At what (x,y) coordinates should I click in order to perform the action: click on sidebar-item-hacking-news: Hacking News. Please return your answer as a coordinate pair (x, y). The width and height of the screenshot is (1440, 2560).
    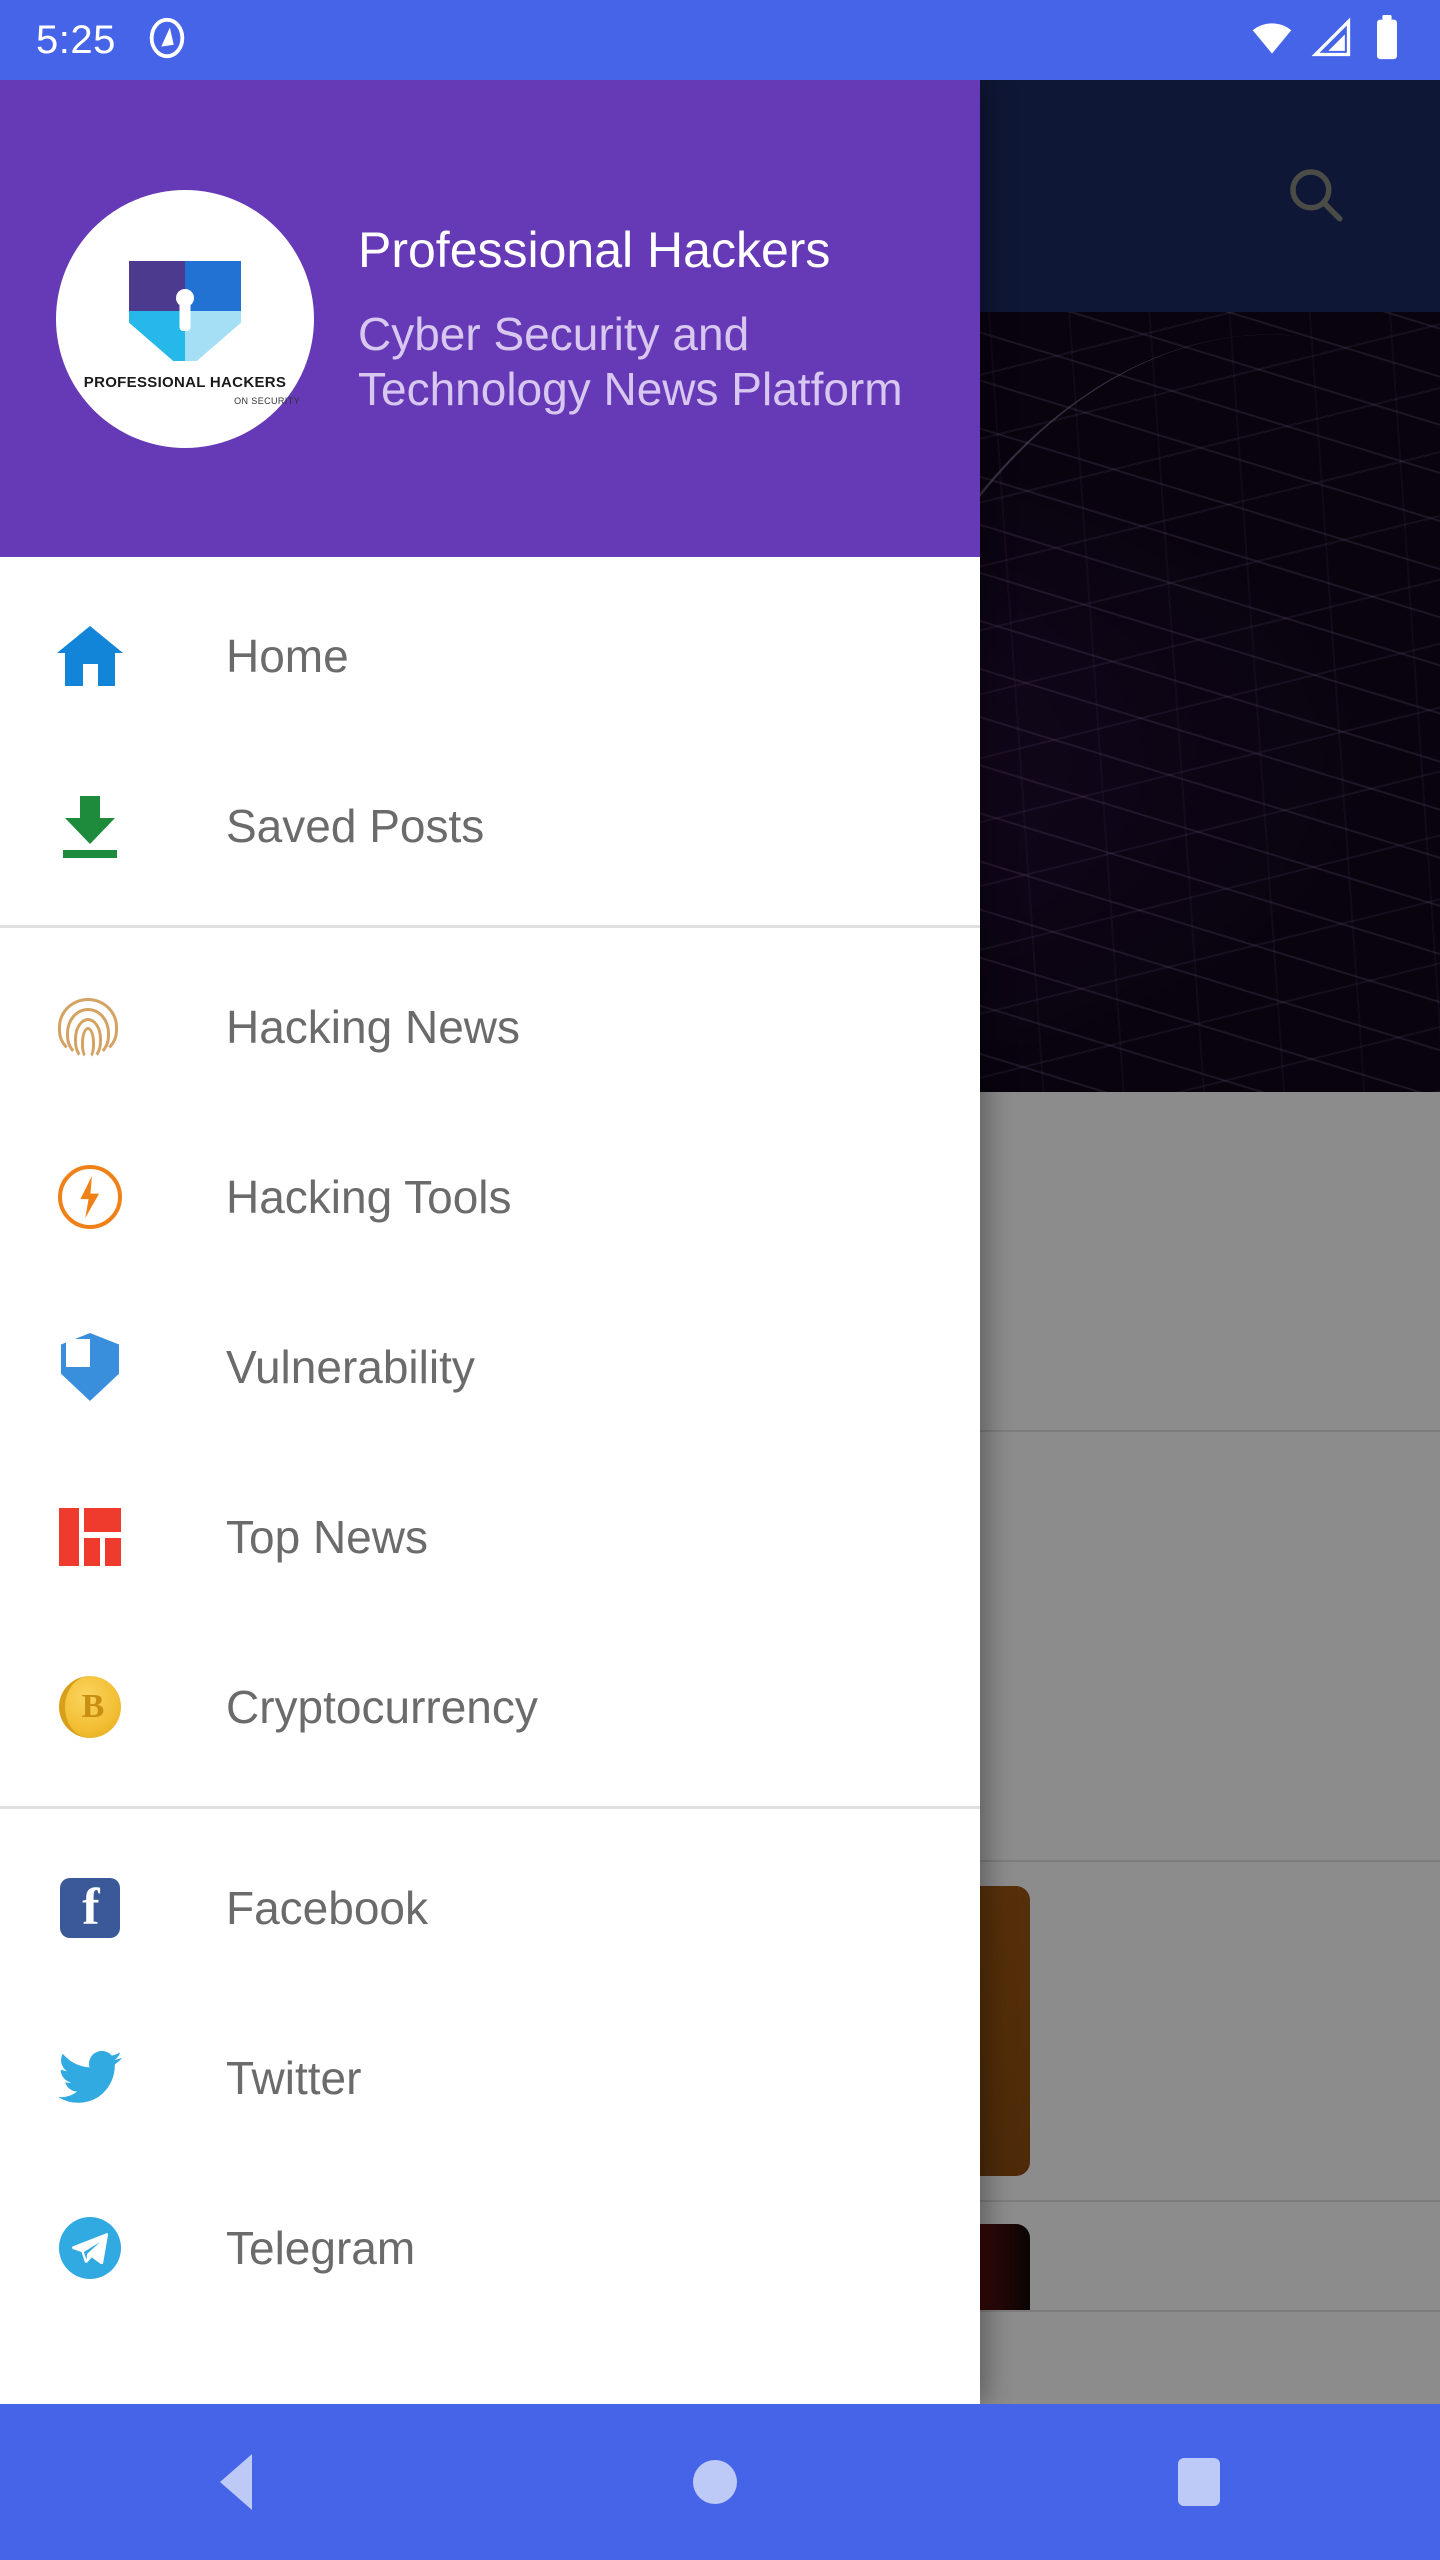
    Looking at the image, I should click on (490, 1027).